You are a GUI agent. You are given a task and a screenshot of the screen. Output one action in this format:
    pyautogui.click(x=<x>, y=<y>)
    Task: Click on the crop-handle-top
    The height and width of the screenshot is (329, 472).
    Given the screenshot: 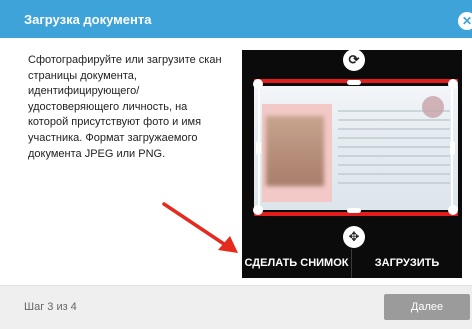 What is the action you would take?
    pyautogui.click(x=354, y=82)
    